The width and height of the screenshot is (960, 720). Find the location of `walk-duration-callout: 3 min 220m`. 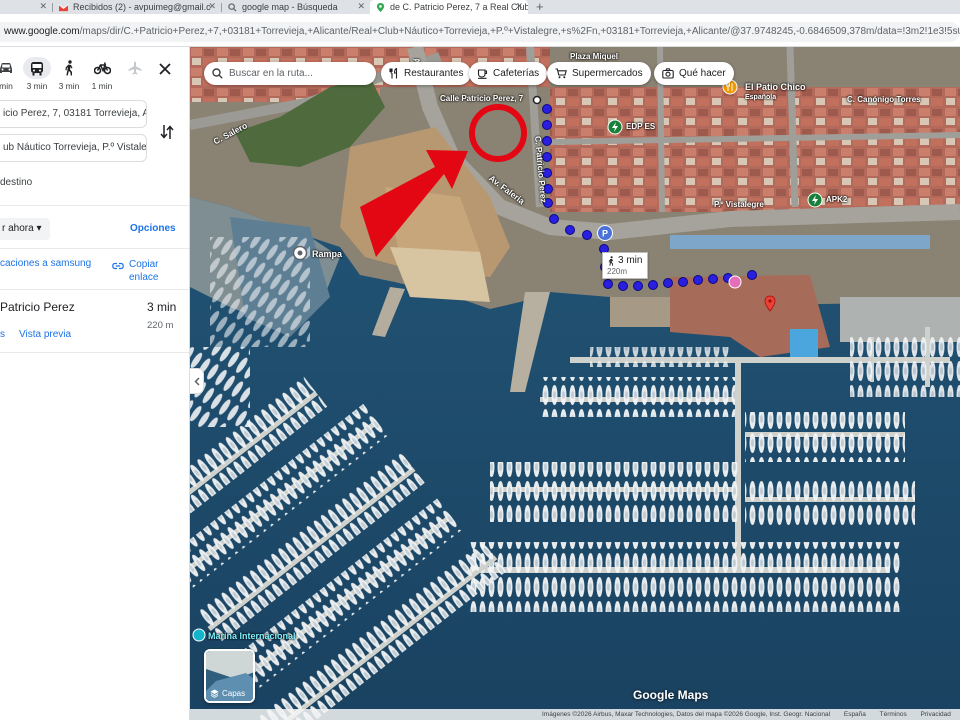

walk-duration-callout: 3 min 220m is located at coordinates (625, 265).